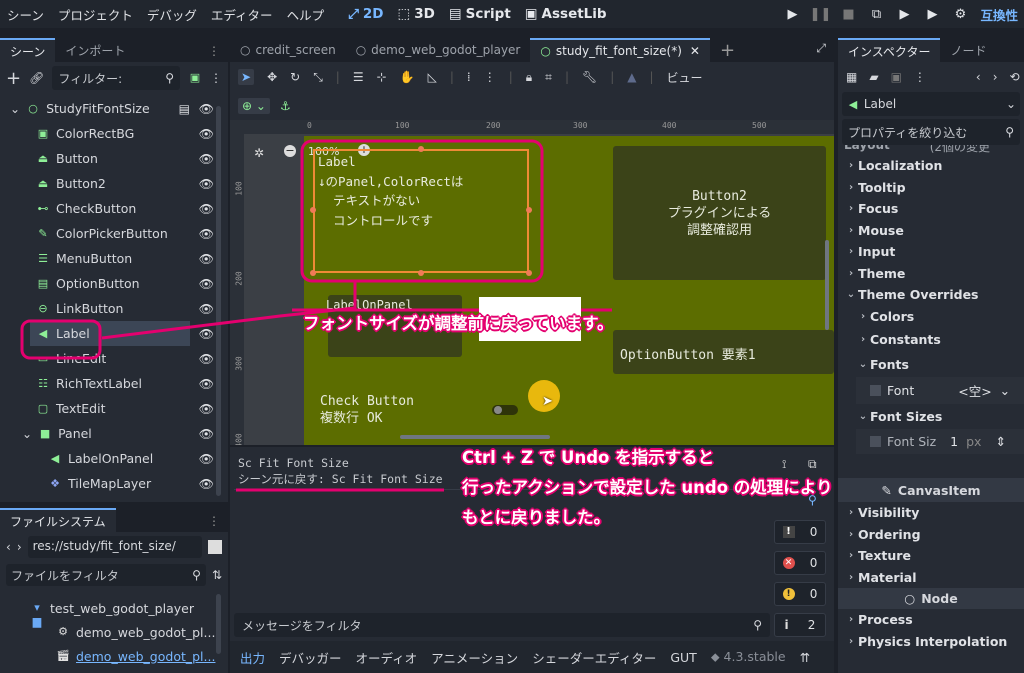  I want to click on scene-tab-demo: ○ demo_web_godot_player, so click(438, 50).